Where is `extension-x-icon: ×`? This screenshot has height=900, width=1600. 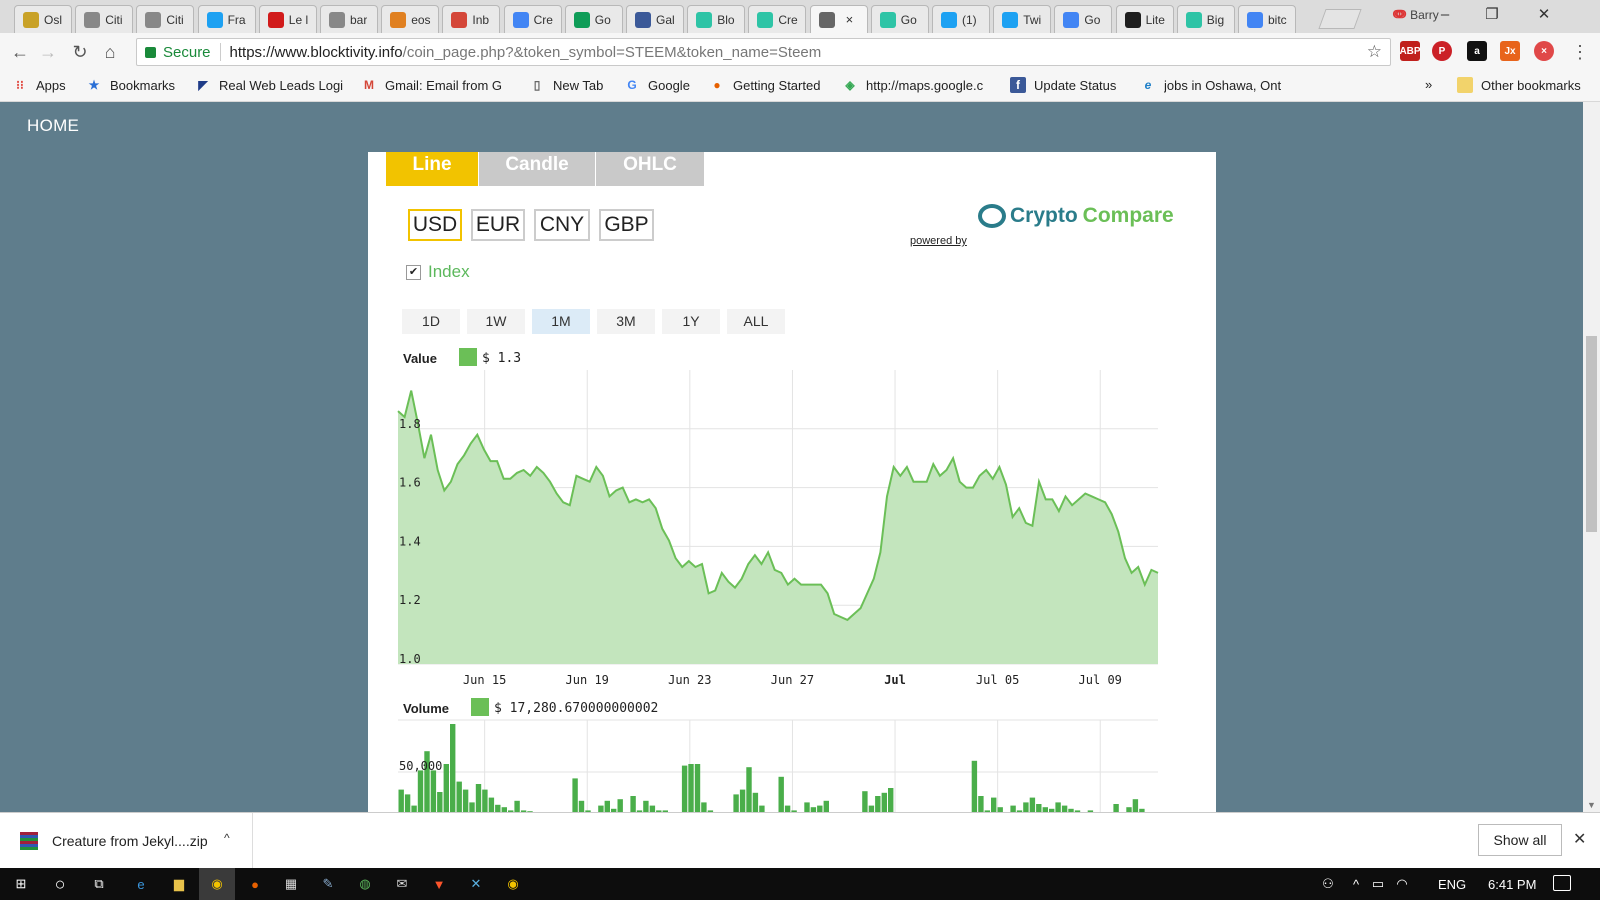
extension-x-icon: × is located at coordinates (1544, 51).